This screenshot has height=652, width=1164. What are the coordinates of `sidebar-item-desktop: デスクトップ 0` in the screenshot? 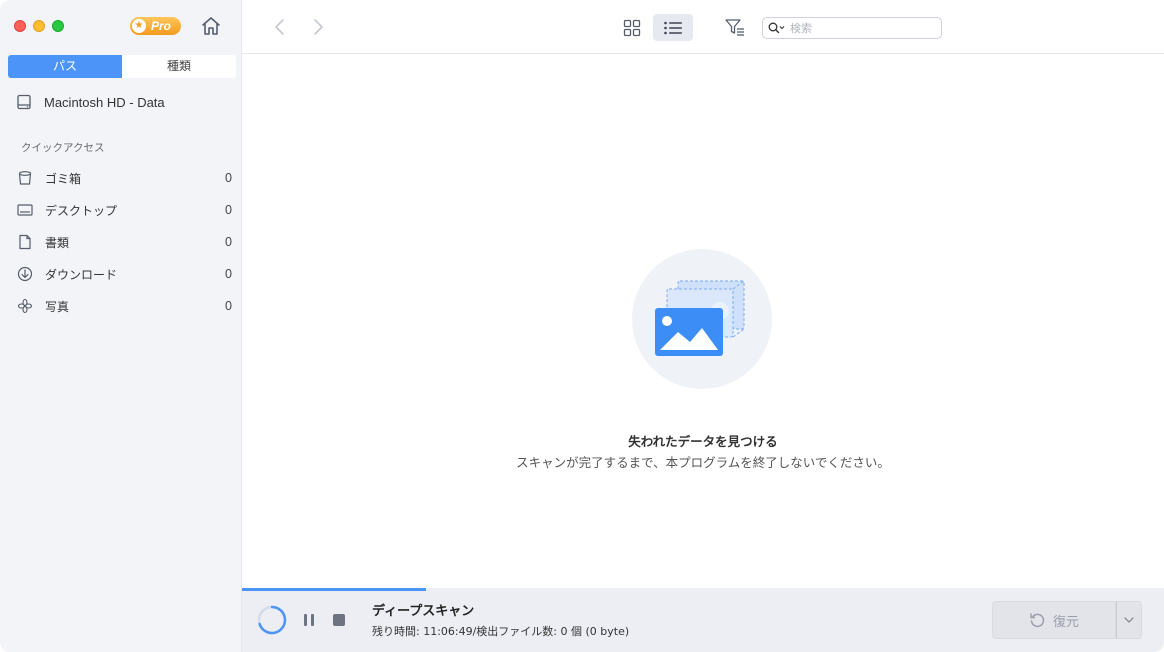 It's located at (124, 210).